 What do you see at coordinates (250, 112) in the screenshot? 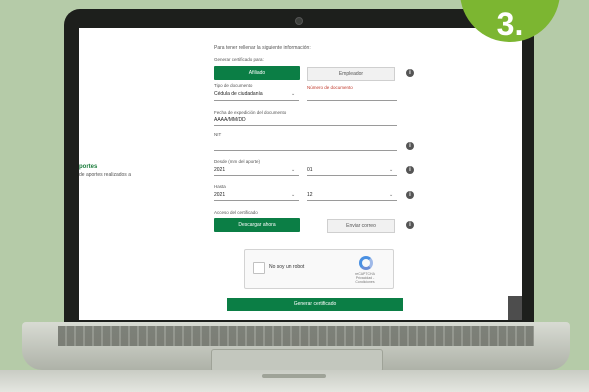
I see `exp-date-label: Fecha de expedición del documento` at bounding box center [250, 112].